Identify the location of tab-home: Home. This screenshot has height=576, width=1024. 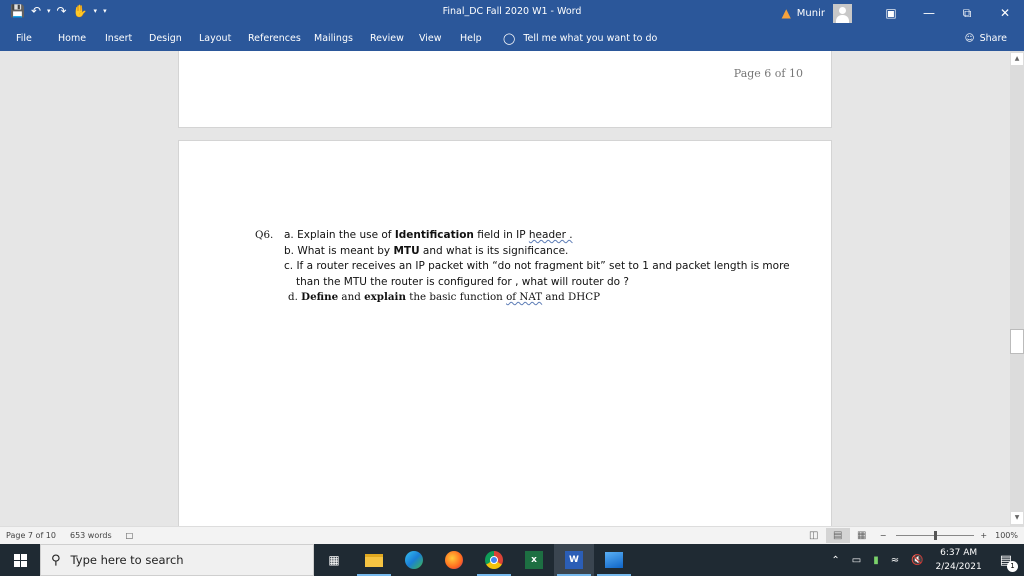
(72, 38).